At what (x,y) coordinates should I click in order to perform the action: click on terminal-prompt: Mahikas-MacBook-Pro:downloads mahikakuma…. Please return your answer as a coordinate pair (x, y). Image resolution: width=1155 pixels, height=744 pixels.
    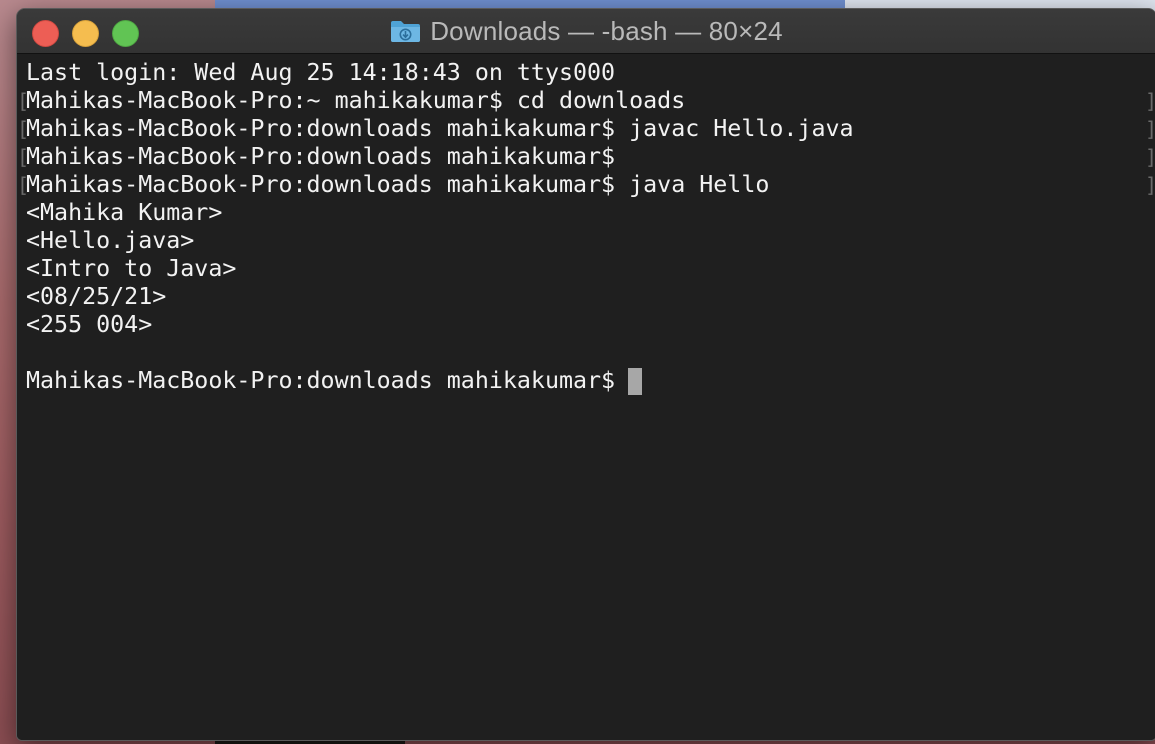
    Looking at the image, I should click on (328, 380).